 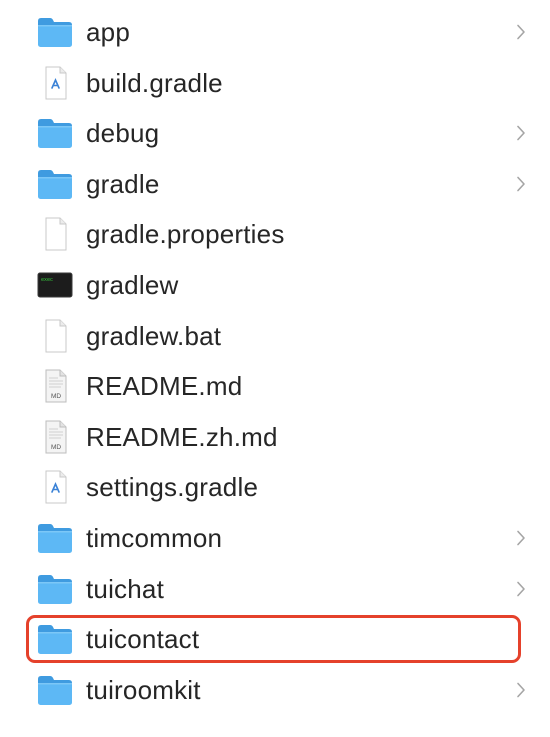 I want to click on file-name: README.md, so click(x=164, y=386).